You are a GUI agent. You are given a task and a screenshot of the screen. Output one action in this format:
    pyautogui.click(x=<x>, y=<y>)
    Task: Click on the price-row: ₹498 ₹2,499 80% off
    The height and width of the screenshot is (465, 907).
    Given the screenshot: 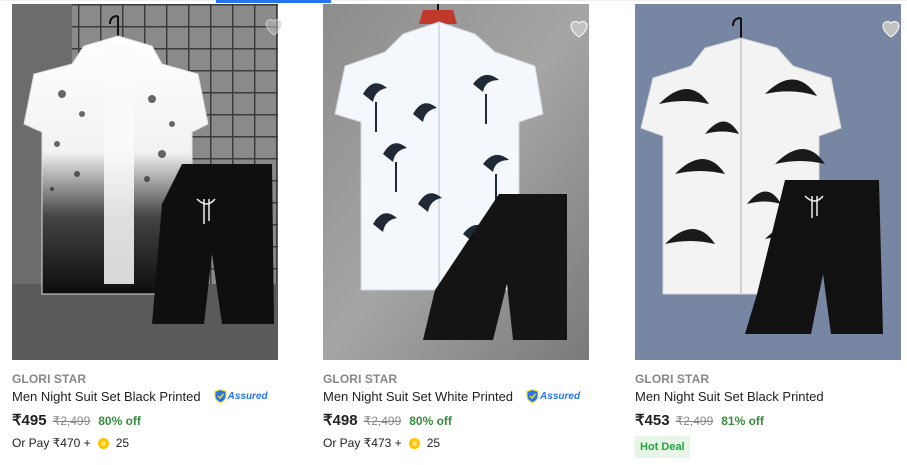 What is the action you would take?
    pyautogui.click(x=387, y=420)
    